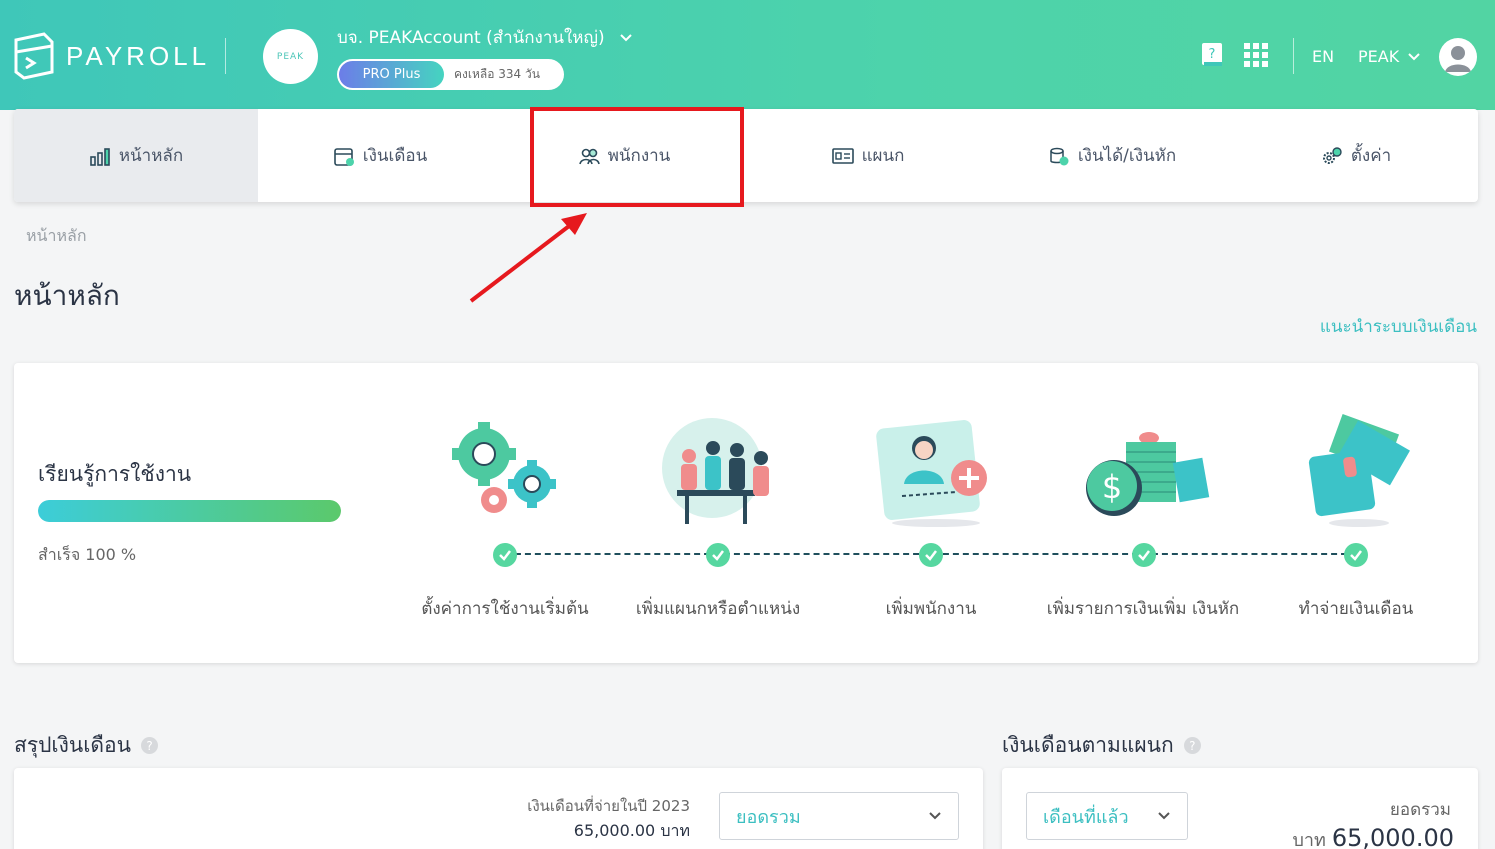  Describe the element at coordinates (883, 156) in the screenshot. I see `nav-item-label: แผนก` at that location.